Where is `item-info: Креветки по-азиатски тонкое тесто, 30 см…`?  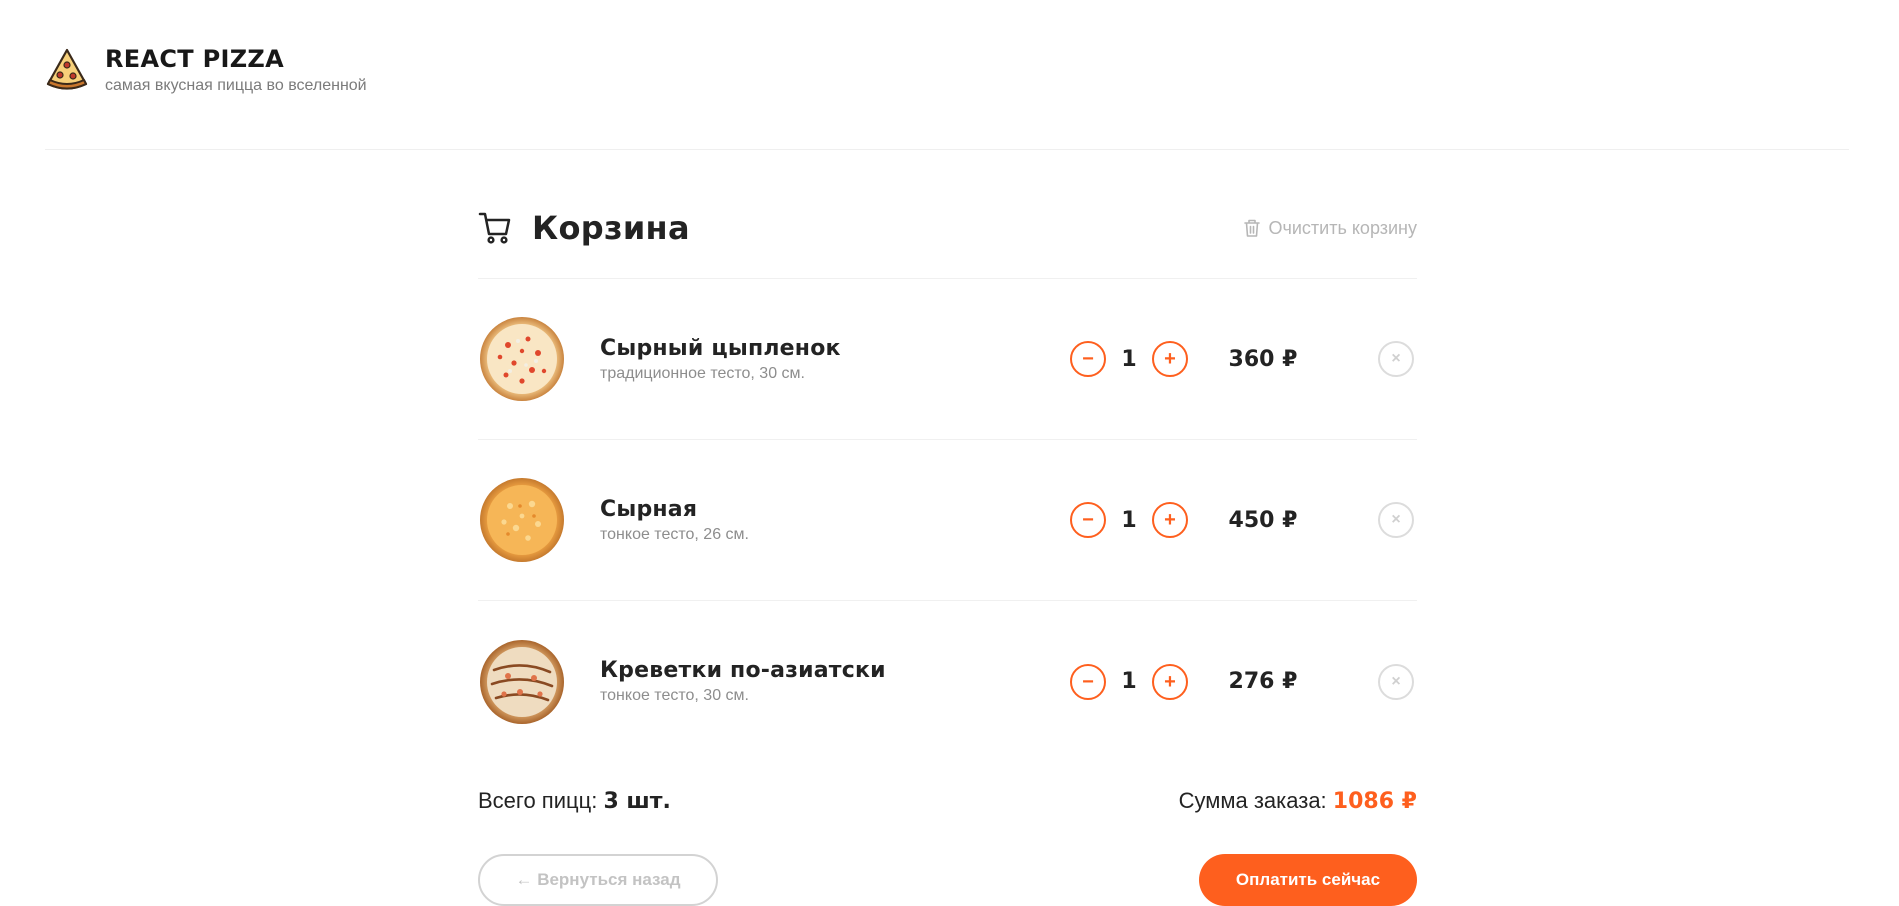 item-info: Креветки по-азиатски тонкое тесто, 30 см… is located at coordinates (835, 681).